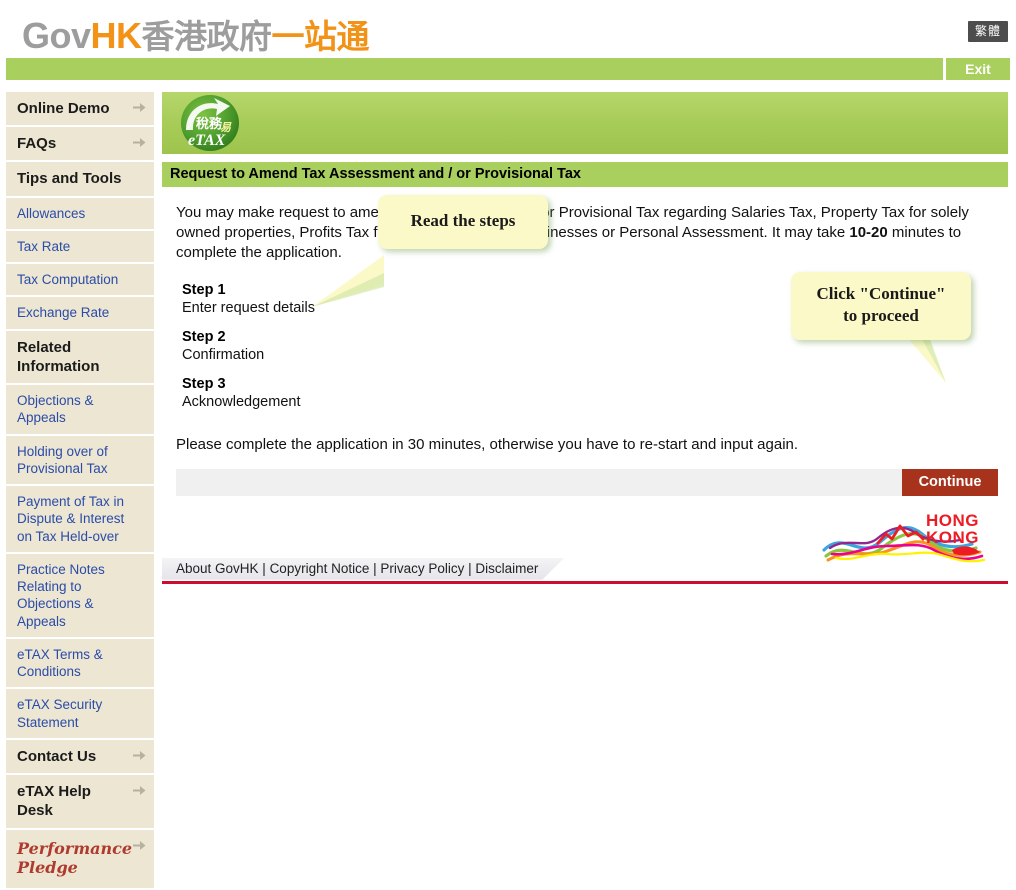 The width and height of the screenshot is (1016, 890). I want to click on logo-text-cn-gray: 香港政府, so click(207, 36).